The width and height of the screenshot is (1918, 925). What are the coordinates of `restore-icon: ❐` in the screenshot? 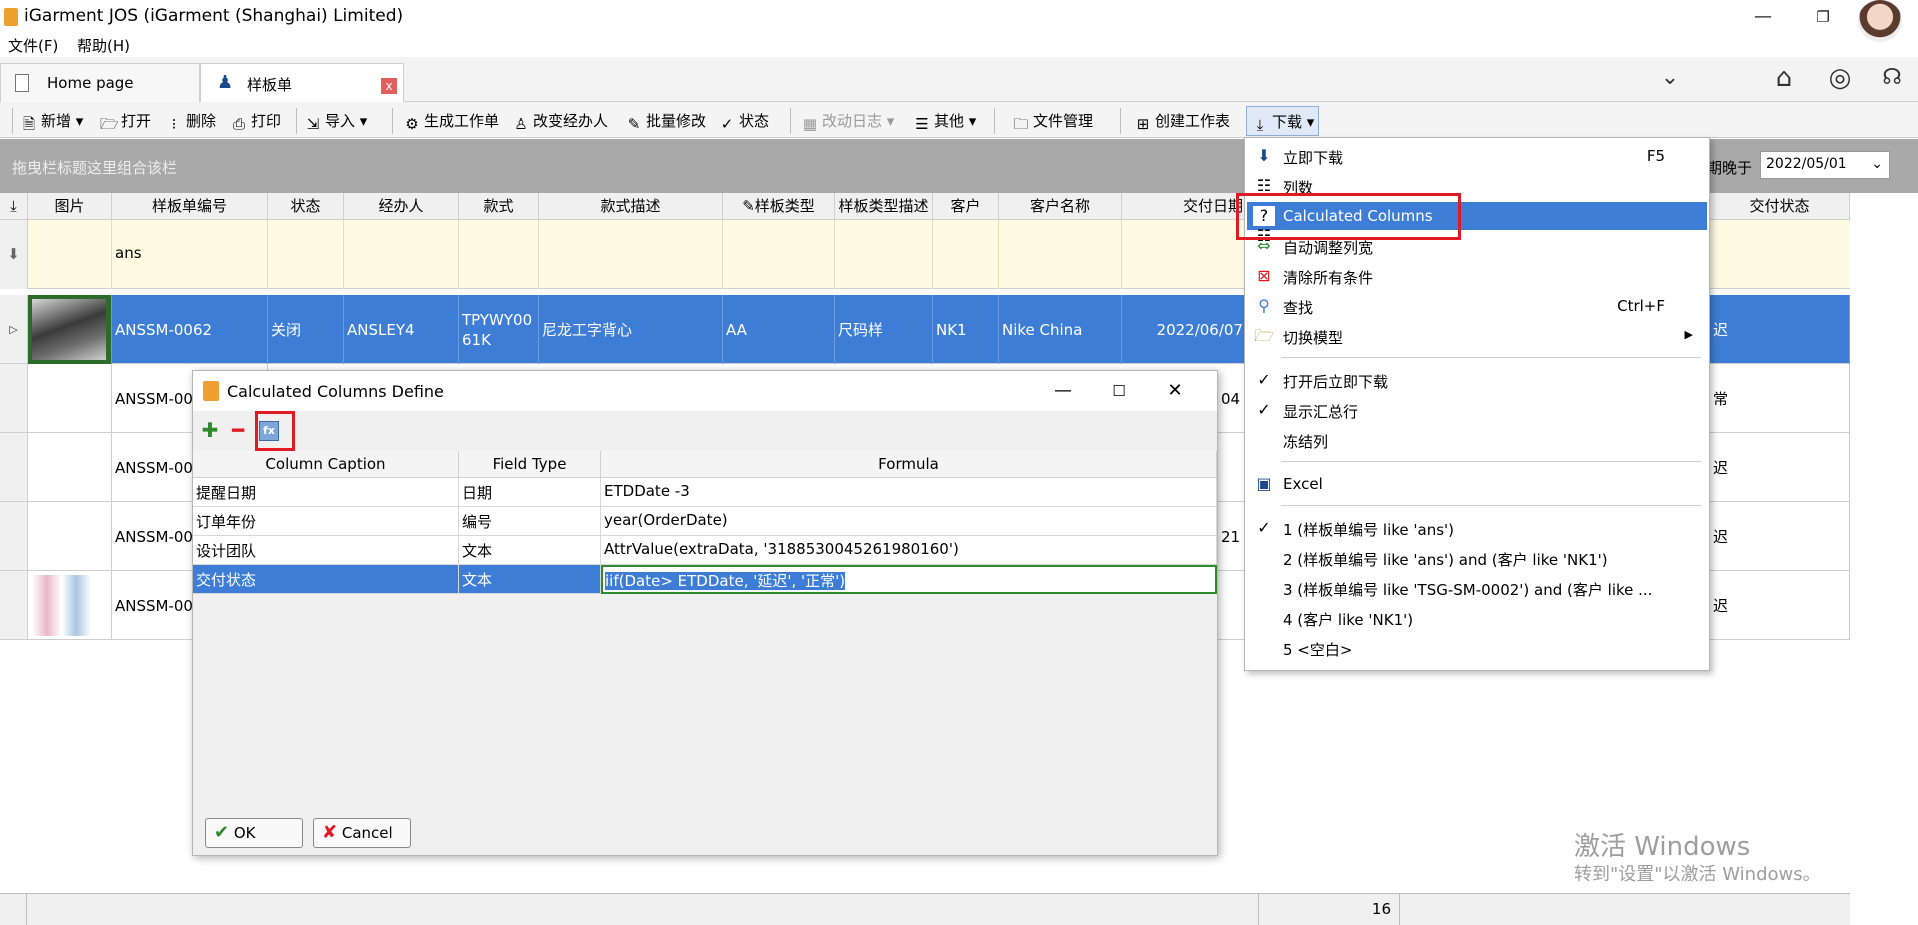 It's located at (1823, 17).